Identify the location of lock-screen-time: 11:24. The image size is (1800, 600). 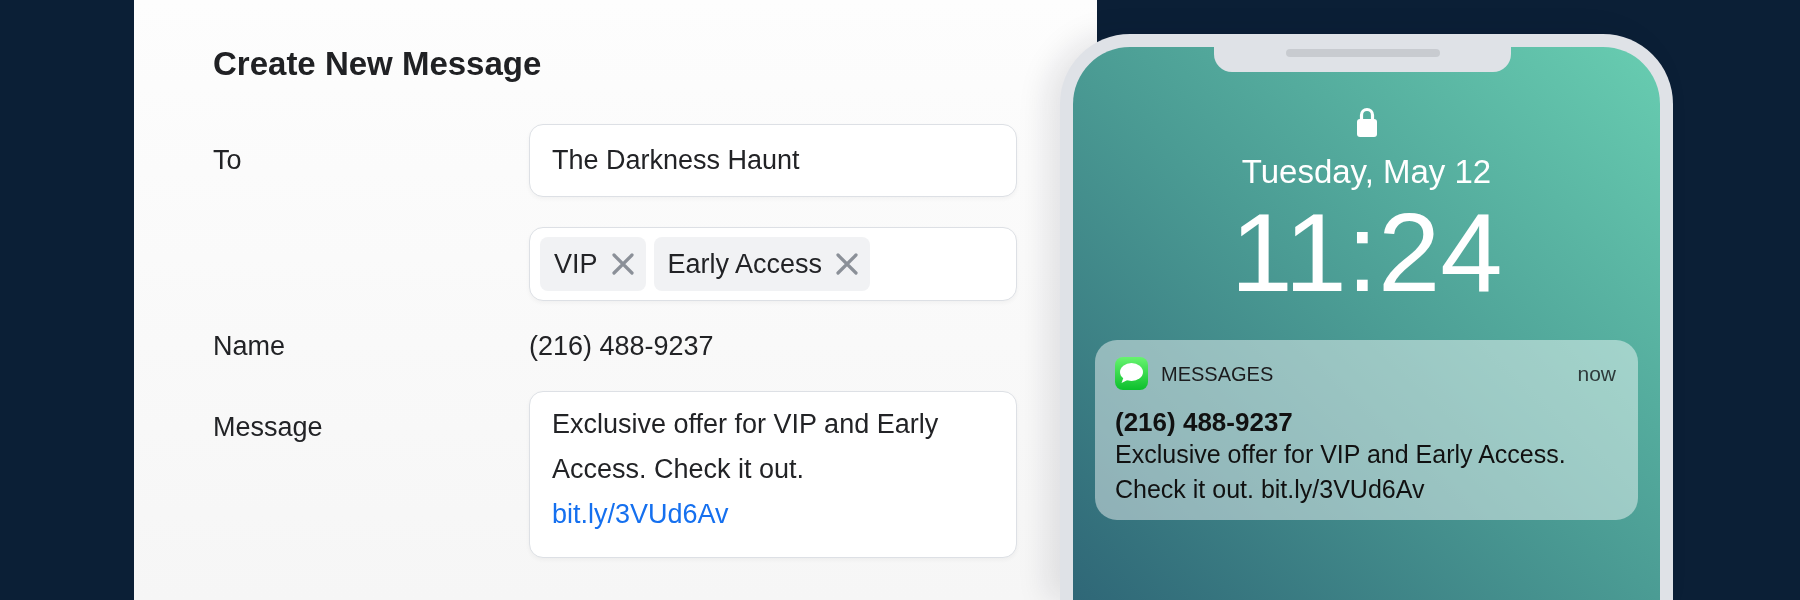
(1366, 253).